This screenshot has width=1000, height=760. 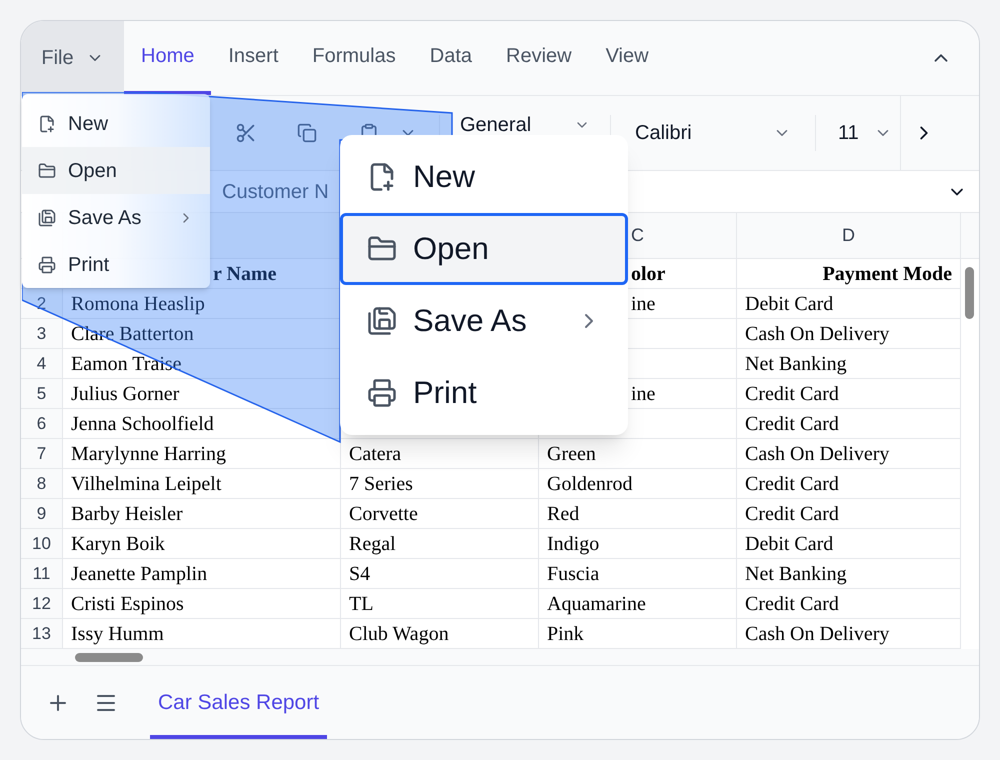 I want to click on table-cell-text: S4, so click(x=359, y=574).